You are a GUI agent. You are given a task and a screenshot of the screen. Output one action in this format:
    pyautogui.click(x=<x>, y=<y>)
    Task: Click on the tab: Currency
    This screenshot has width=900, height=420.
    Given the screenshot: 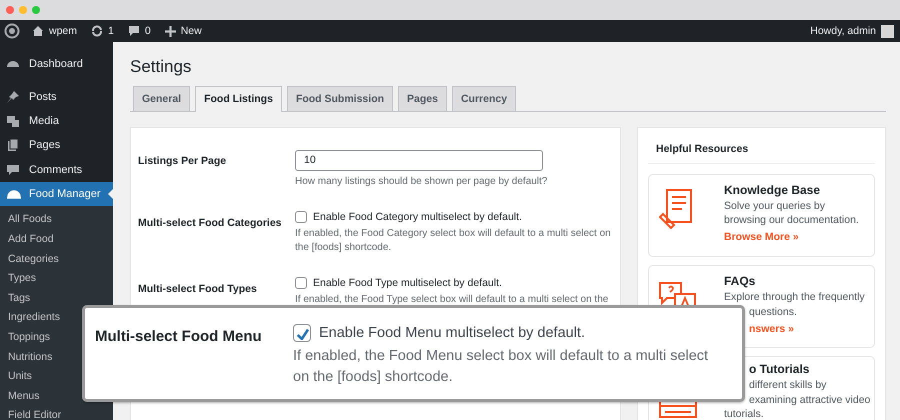 What is the action you would take?
    pyautogui.click(x=484, y=98)
    